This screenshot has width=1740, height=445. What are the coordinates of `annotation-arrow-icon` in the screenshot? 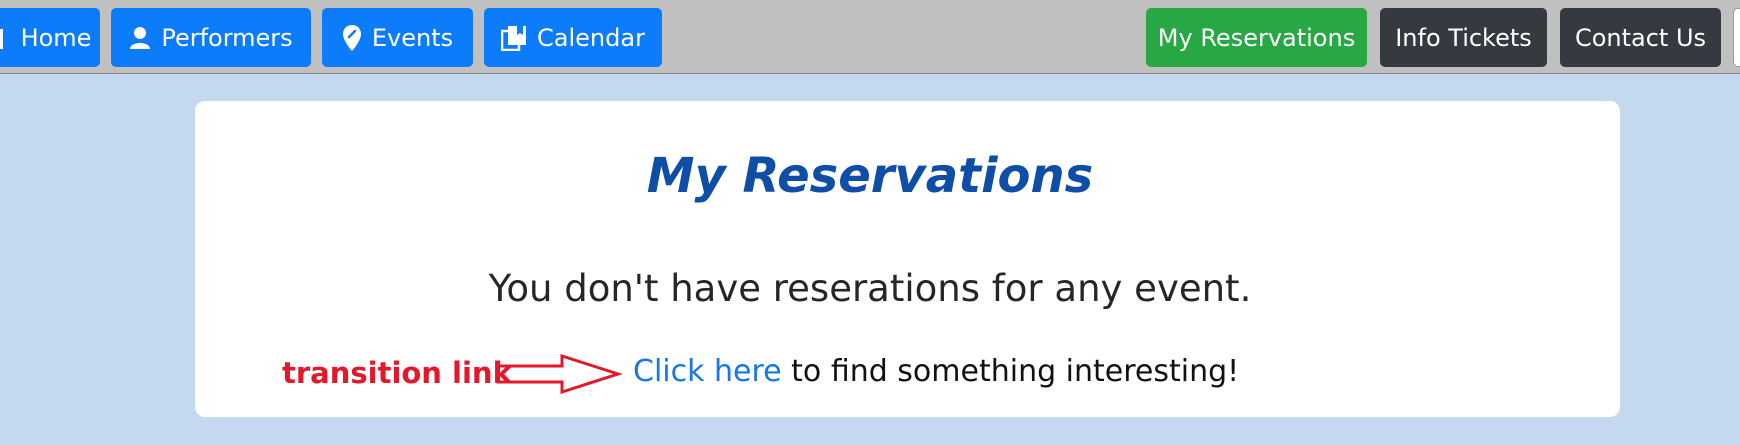 It's located at (559, 374).